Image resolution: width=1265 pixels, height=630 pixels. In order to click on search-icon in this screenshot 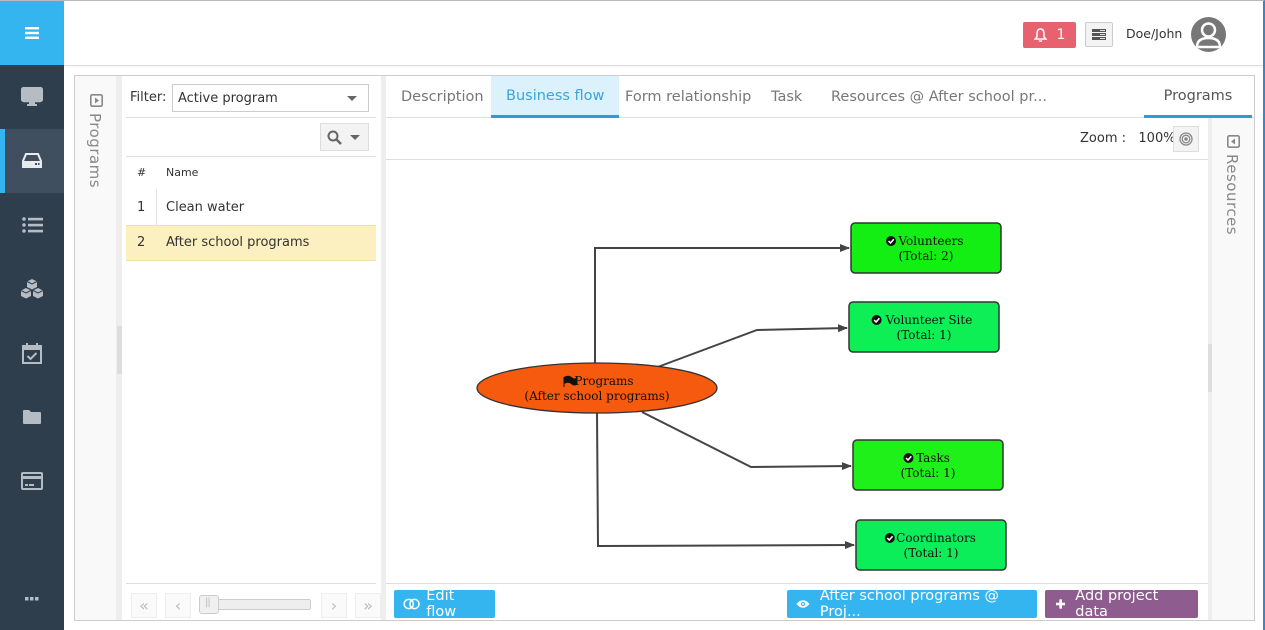, I will do `click(334, 137)`.